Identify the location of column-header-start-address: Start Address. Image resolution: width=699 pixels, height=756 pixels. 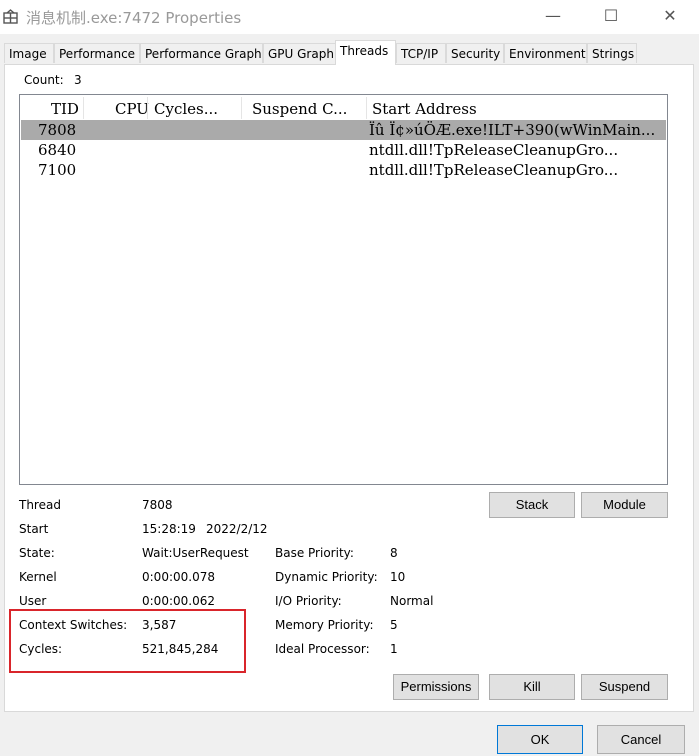
(472, 109).